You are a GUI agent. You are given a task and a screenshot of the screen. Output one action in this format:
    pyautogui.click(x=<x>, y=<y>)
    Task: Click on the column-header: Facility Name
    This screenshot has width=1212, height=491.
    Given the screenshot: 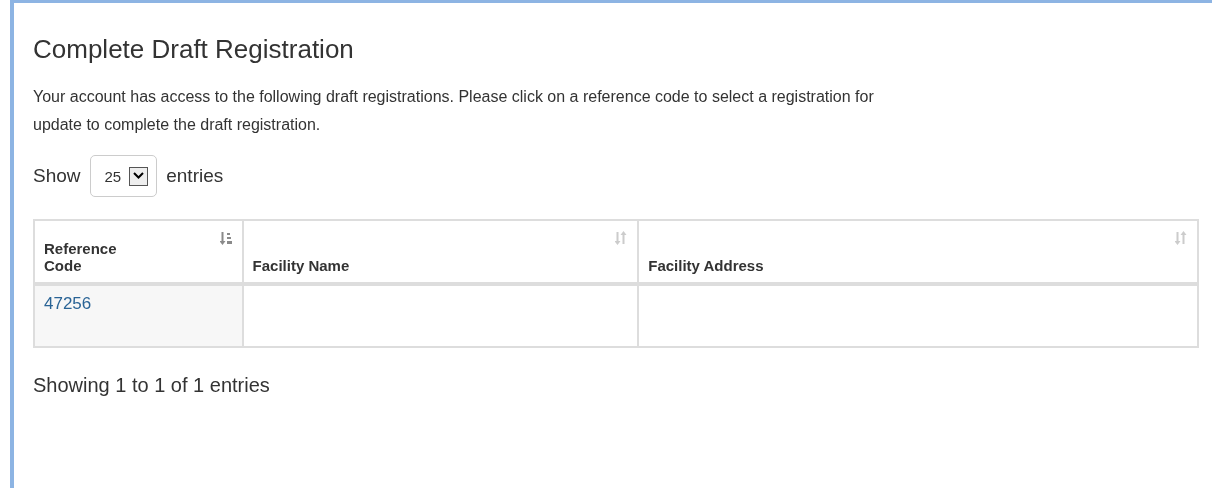 What is the action you would take?
    pyautogui.click(x=440, y=252)
    